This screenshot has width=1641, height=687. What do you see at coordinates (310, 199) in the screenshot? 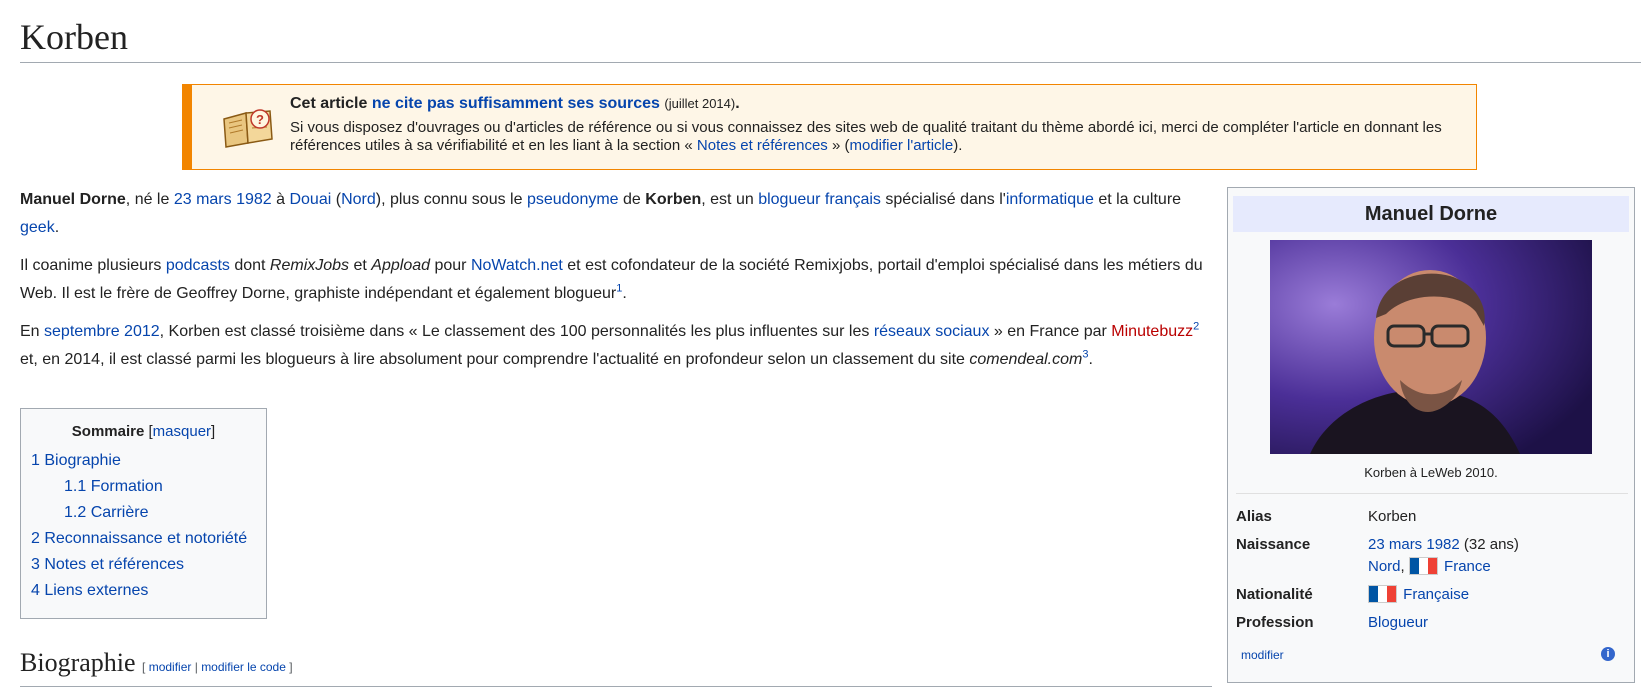
I see `link-douai: Douai` at bounding box center [310, 199].